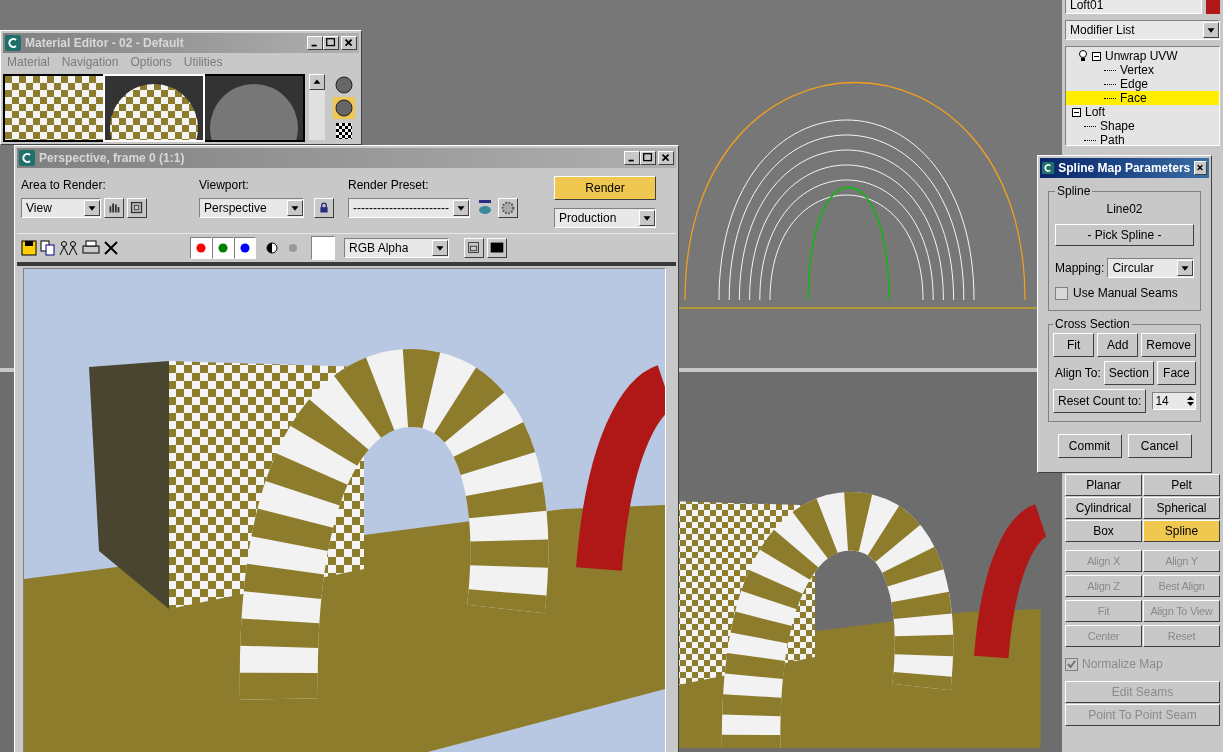 The width and height of the screenshot is (1223, 752). I want to click on viewport-label: Viewport:, so click(224, 185).